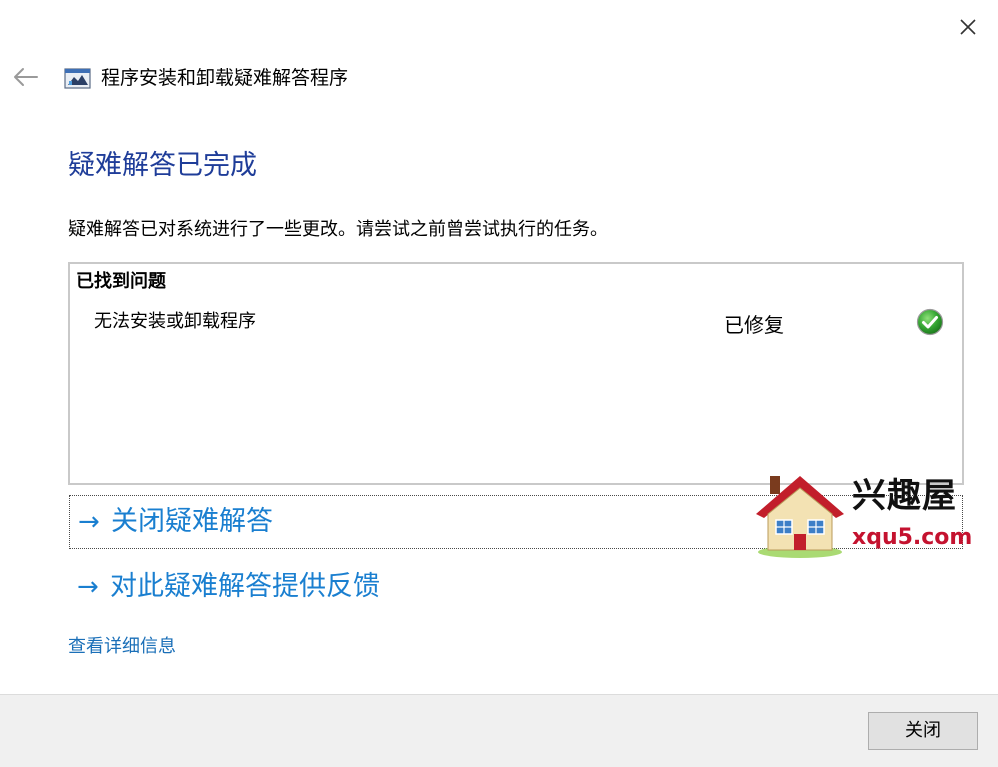 The width and height of the screenshot is (998, 767). Describe the element at coordinates (122, 647) in the screenshot. I see `view-details-link: 查看详细信息` at that location.